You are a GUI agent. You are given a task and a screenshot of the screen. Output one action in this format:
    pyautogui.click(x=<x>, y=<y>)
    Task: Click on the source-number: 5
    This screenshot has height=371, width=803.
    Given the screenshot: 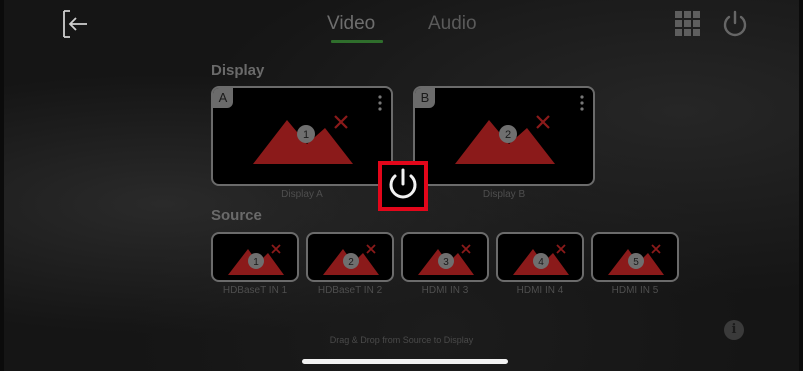 What is the action you would take?
    pyautogui.click(x=636, y=262)
    